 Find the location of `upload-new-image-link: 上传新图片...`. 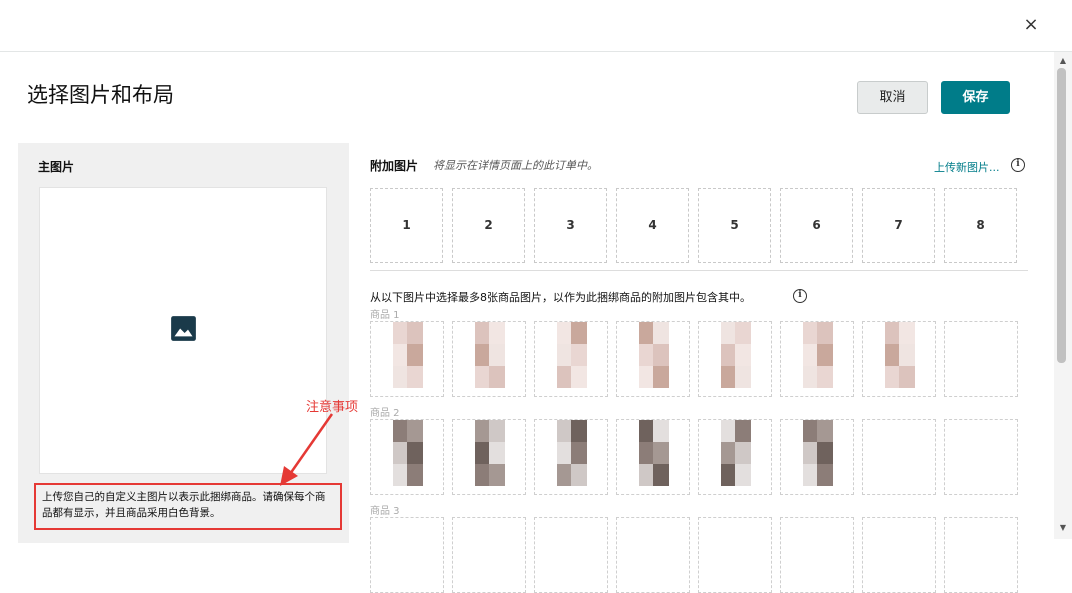

upload-new-image-link: 上传新图片... is located at coordinates (967, 167).